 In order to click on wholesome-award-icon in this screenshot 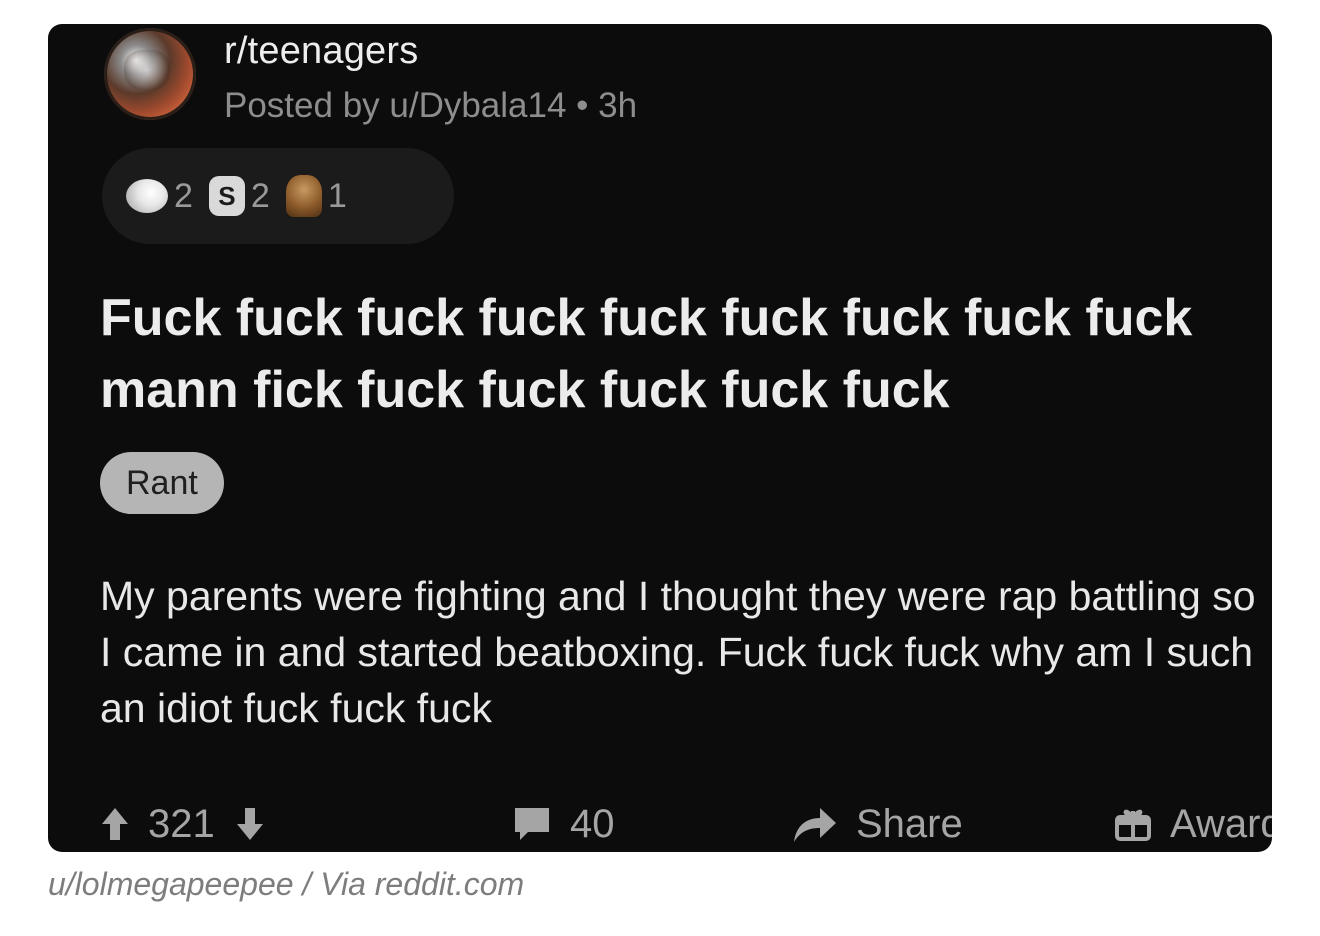, I will do `click(147, 196)`.